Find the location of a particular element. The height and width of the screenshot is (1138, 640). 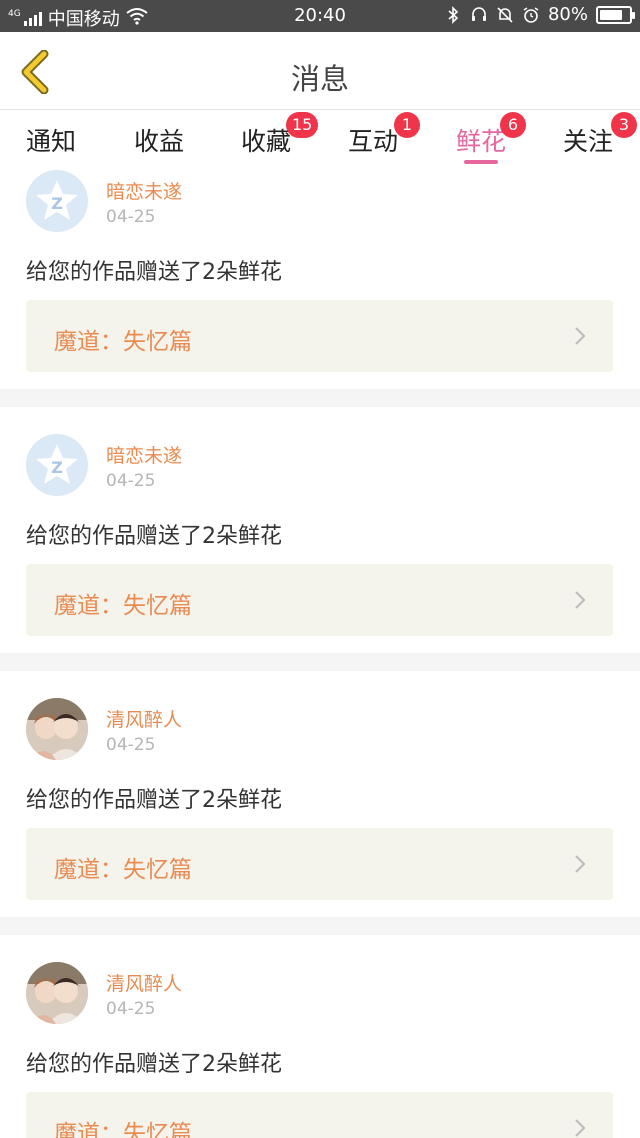

tab-badge: 6 is located at coordinates (513, 125).